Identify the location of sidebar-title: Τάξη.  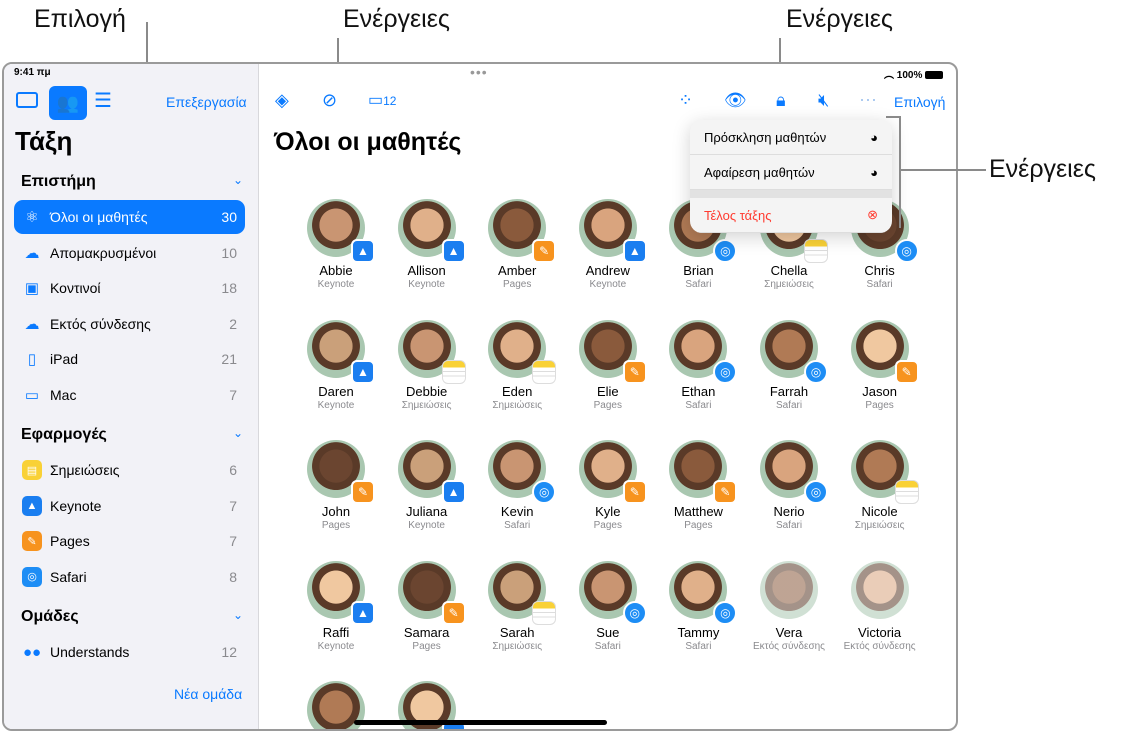
(44, 141).